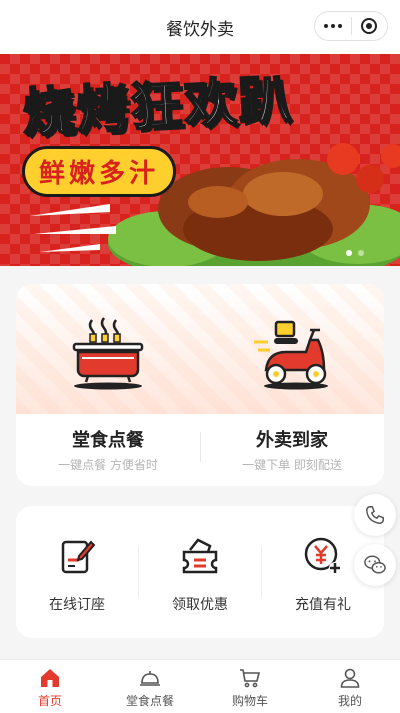 This screenshot has height=713, width=400. I want to click on call-button, so click(375, 515).